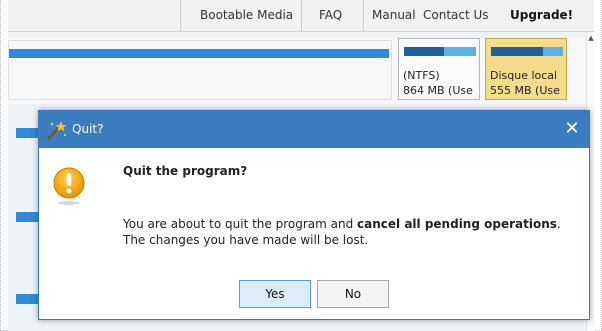 The width and height of the screenshot is (602, 331). What do you see at coordinates (275, 294) in the screenshot?
I see `yes-button: Yes` at bounding box center [275, 294].